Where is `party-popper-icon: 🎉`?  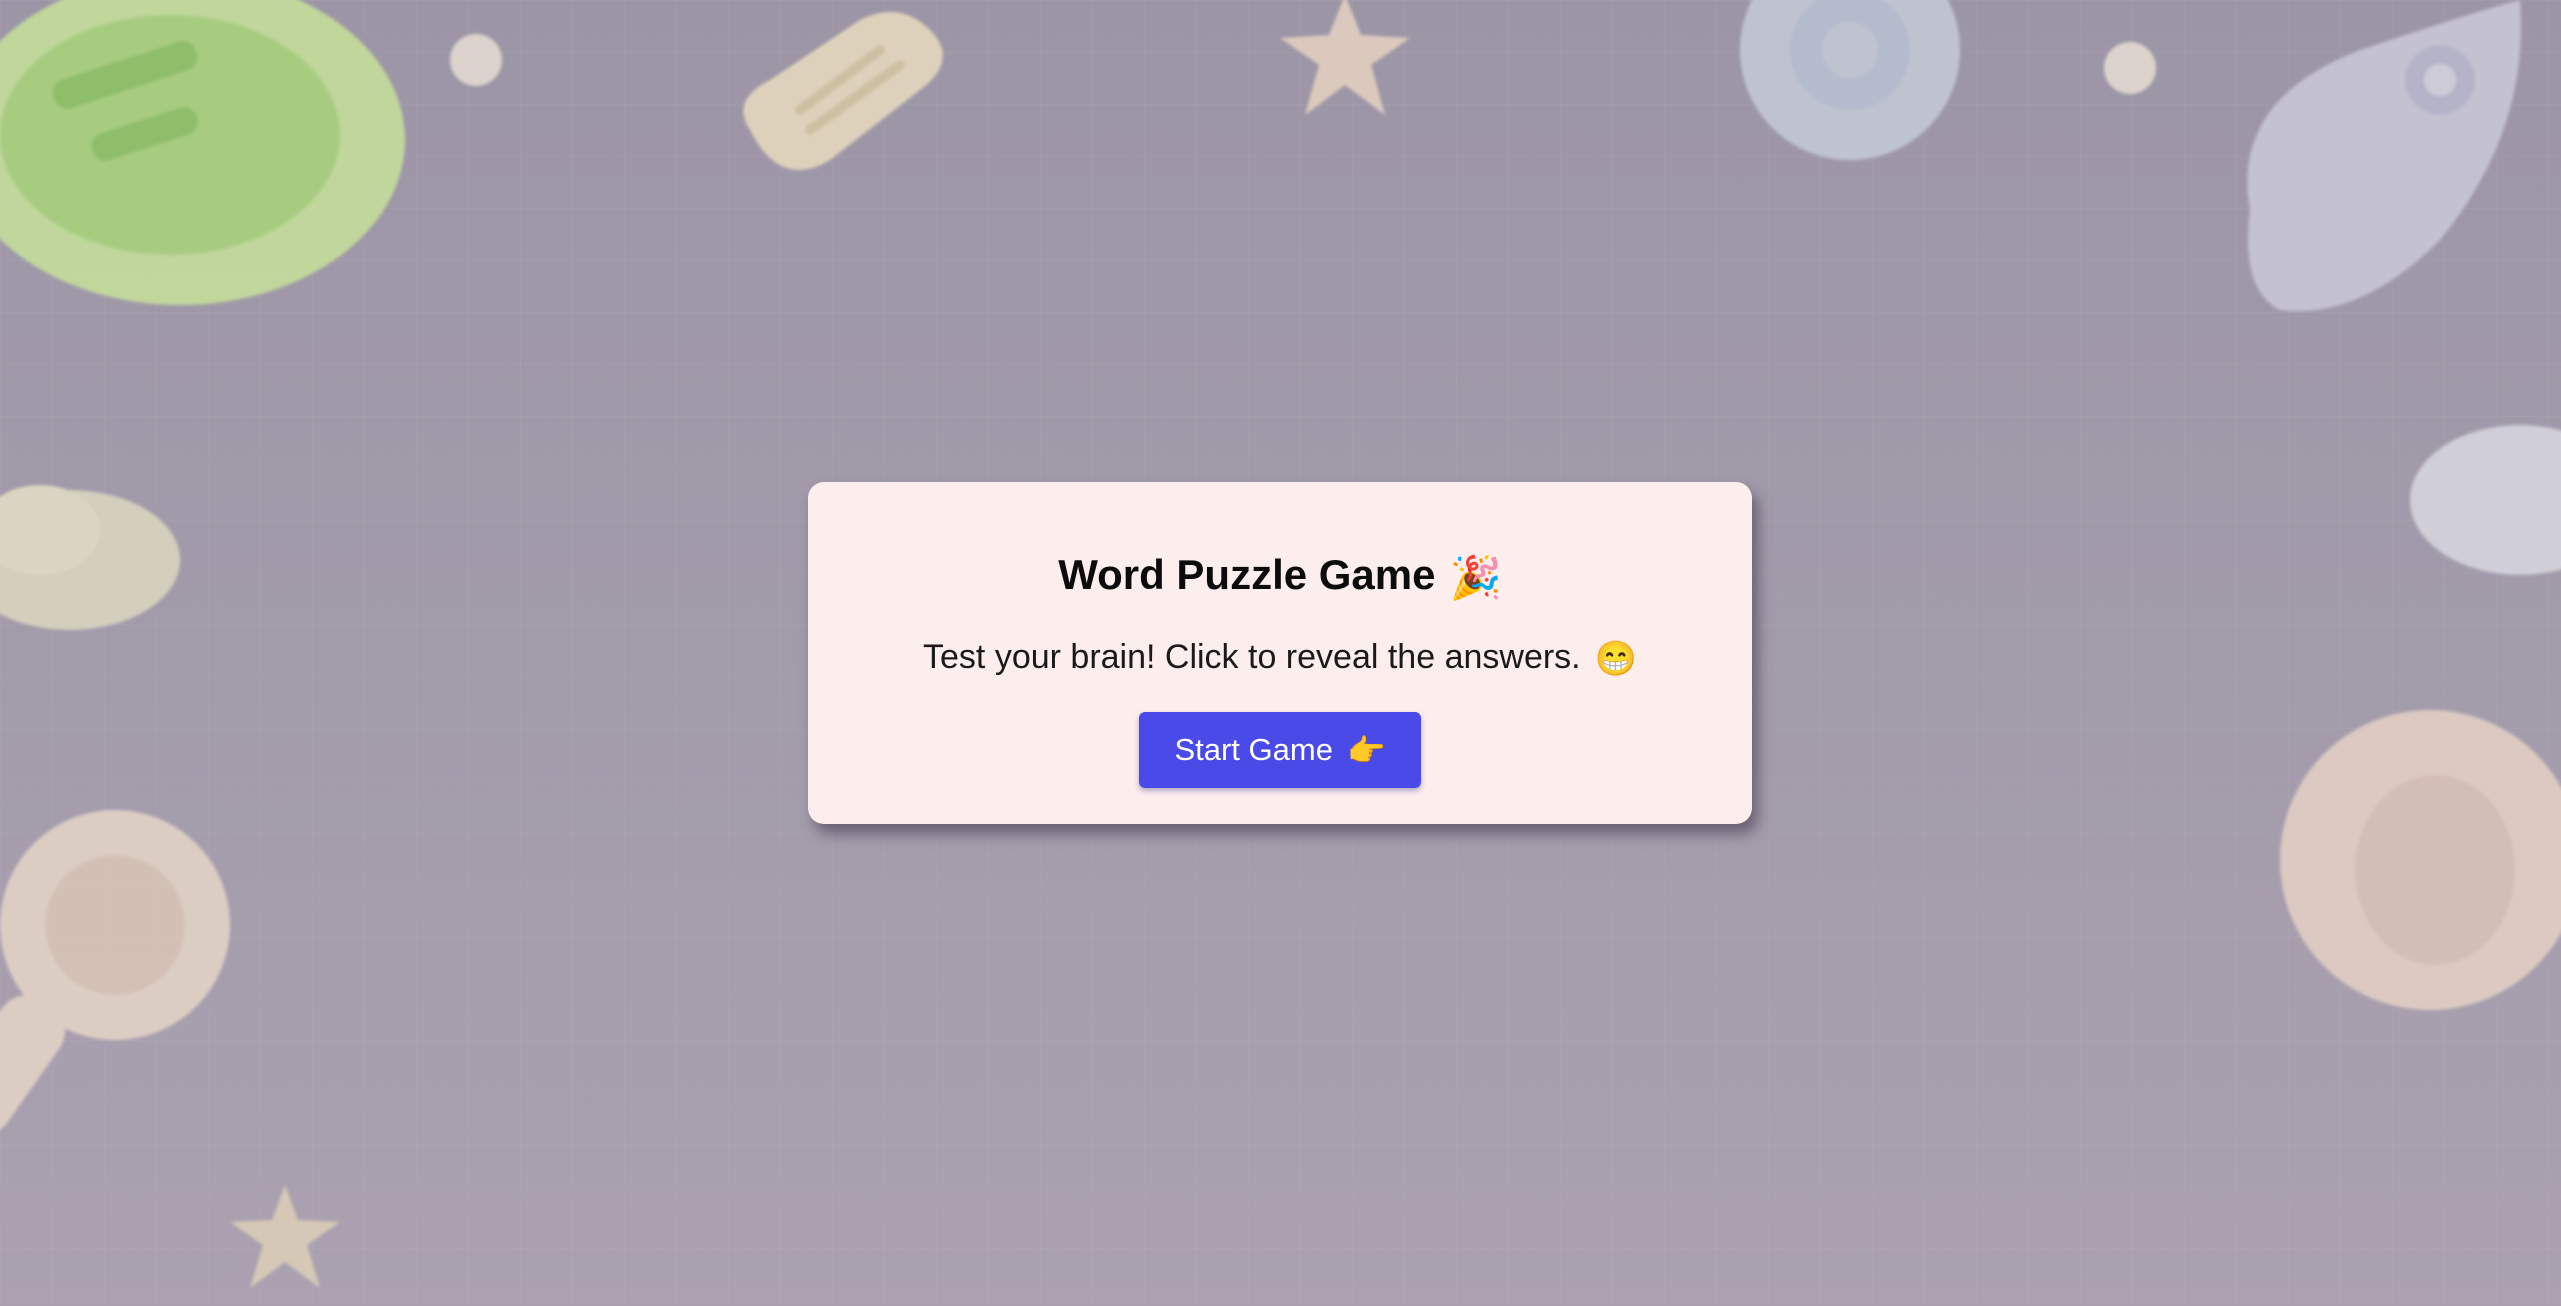
party-popper-icon: 🎉 is located at coordinates (1475, 577).